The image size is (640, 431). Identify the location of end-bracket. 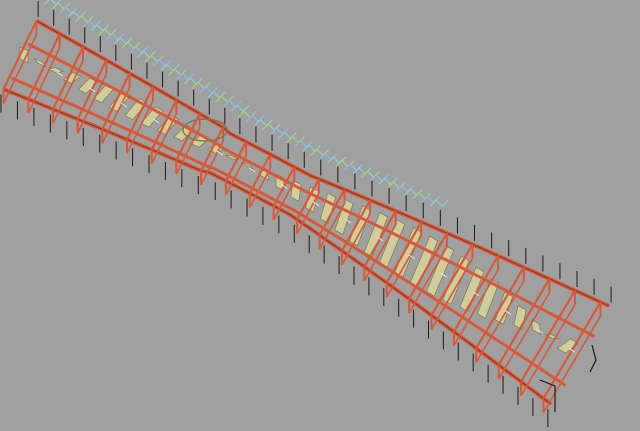
(593, 358).